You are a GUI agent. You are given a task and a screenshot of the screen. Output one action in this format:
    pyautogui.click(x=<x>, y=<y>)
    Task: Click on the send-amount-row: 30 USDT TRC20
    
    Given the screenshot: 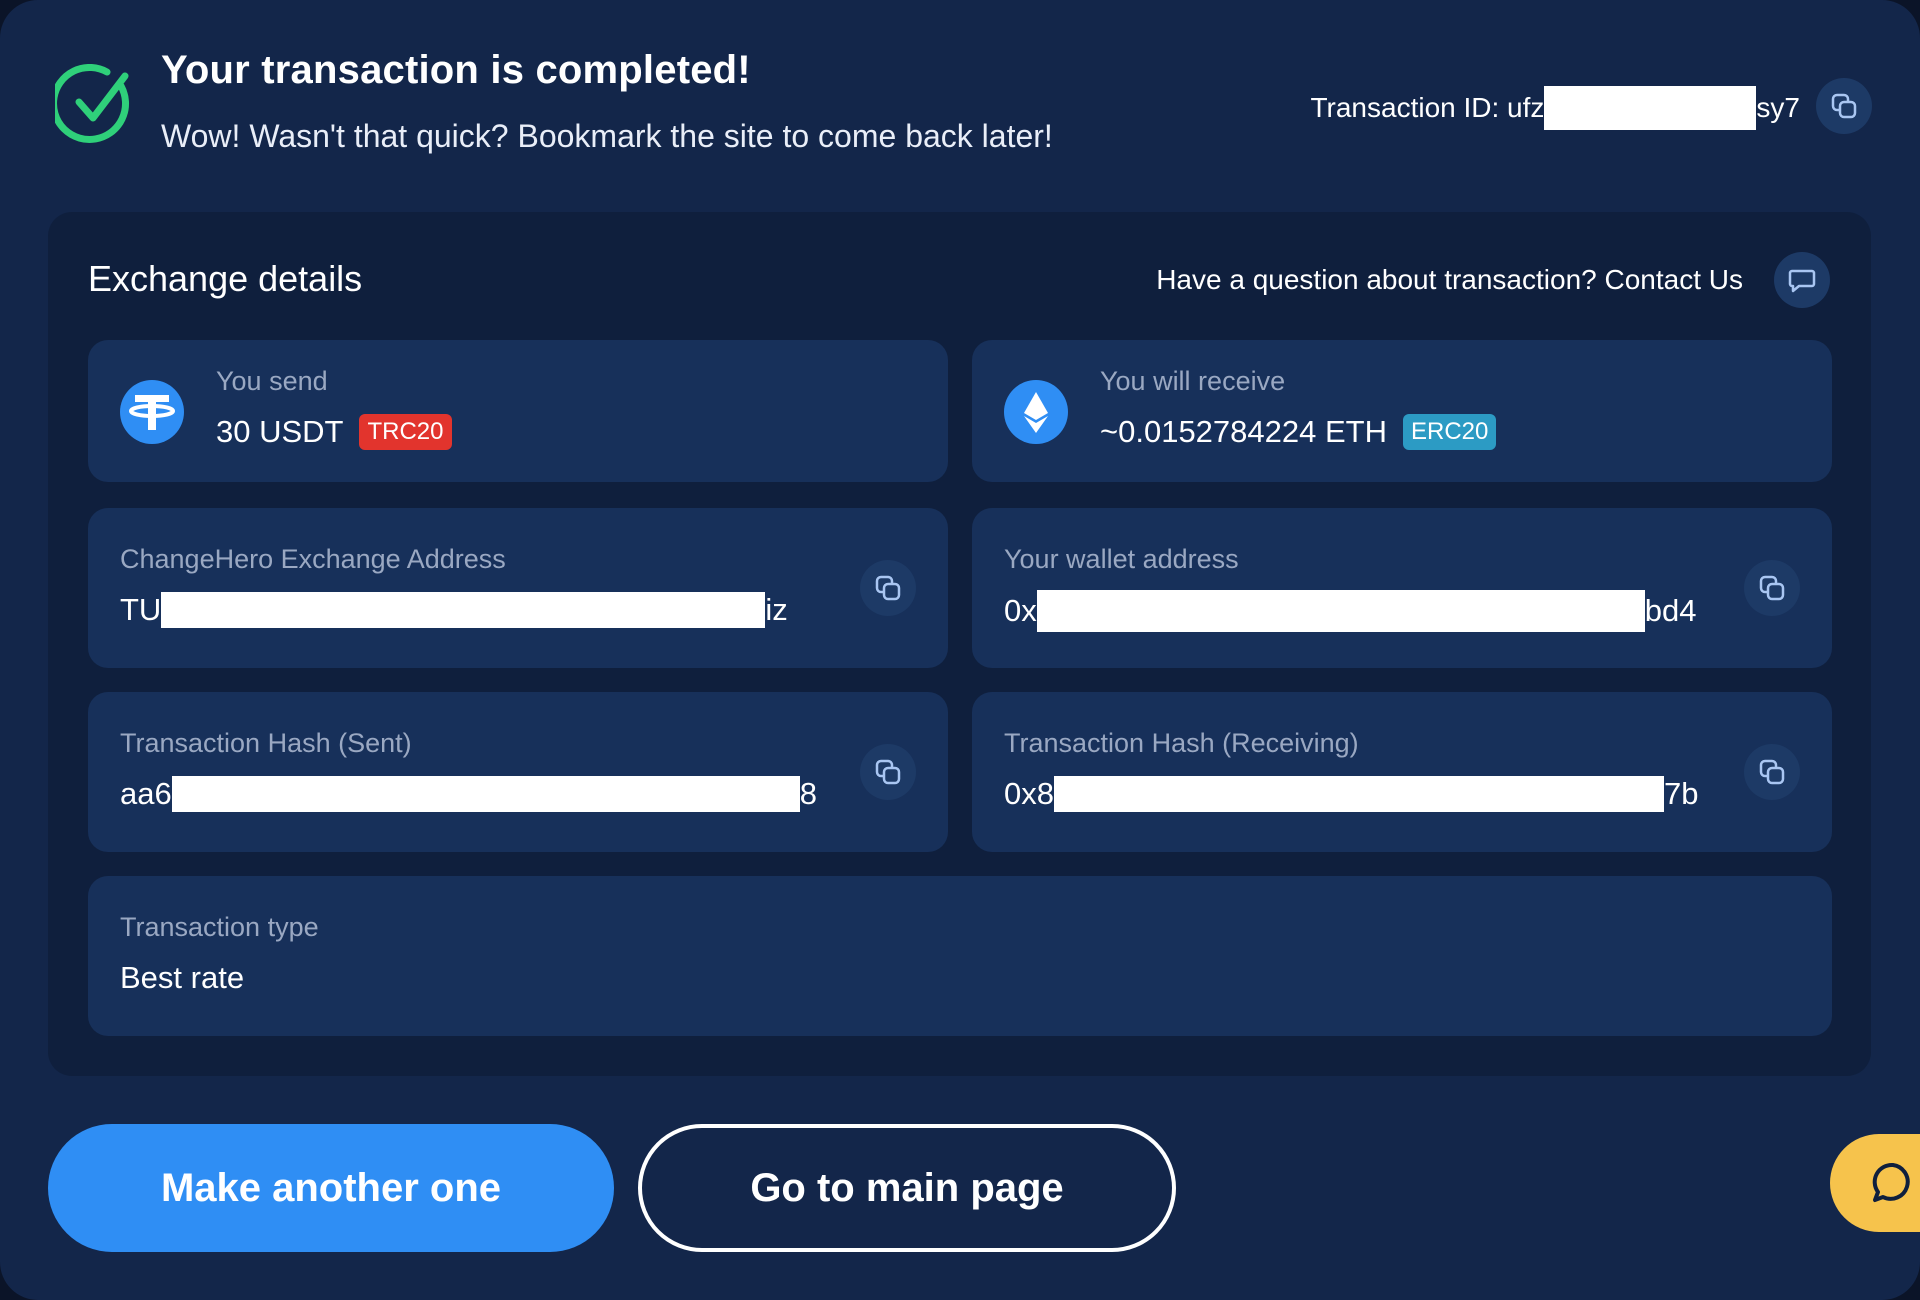 What is the action you would take?
    pyautogui.click(x=334, y=432)
    